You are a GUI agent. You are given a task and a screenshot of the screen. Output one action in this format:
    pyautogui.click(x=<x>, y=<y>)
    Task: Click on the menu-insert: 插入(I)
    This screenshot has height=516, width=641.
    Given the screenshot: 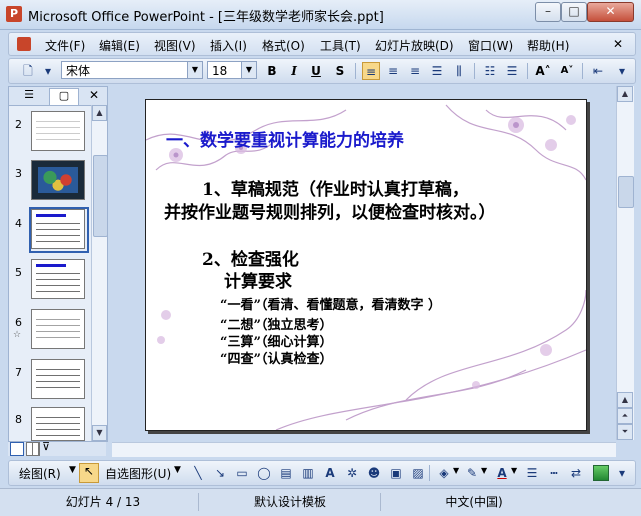 What is the action you would take?
    pyautogui.click(x=228, y=45)
    